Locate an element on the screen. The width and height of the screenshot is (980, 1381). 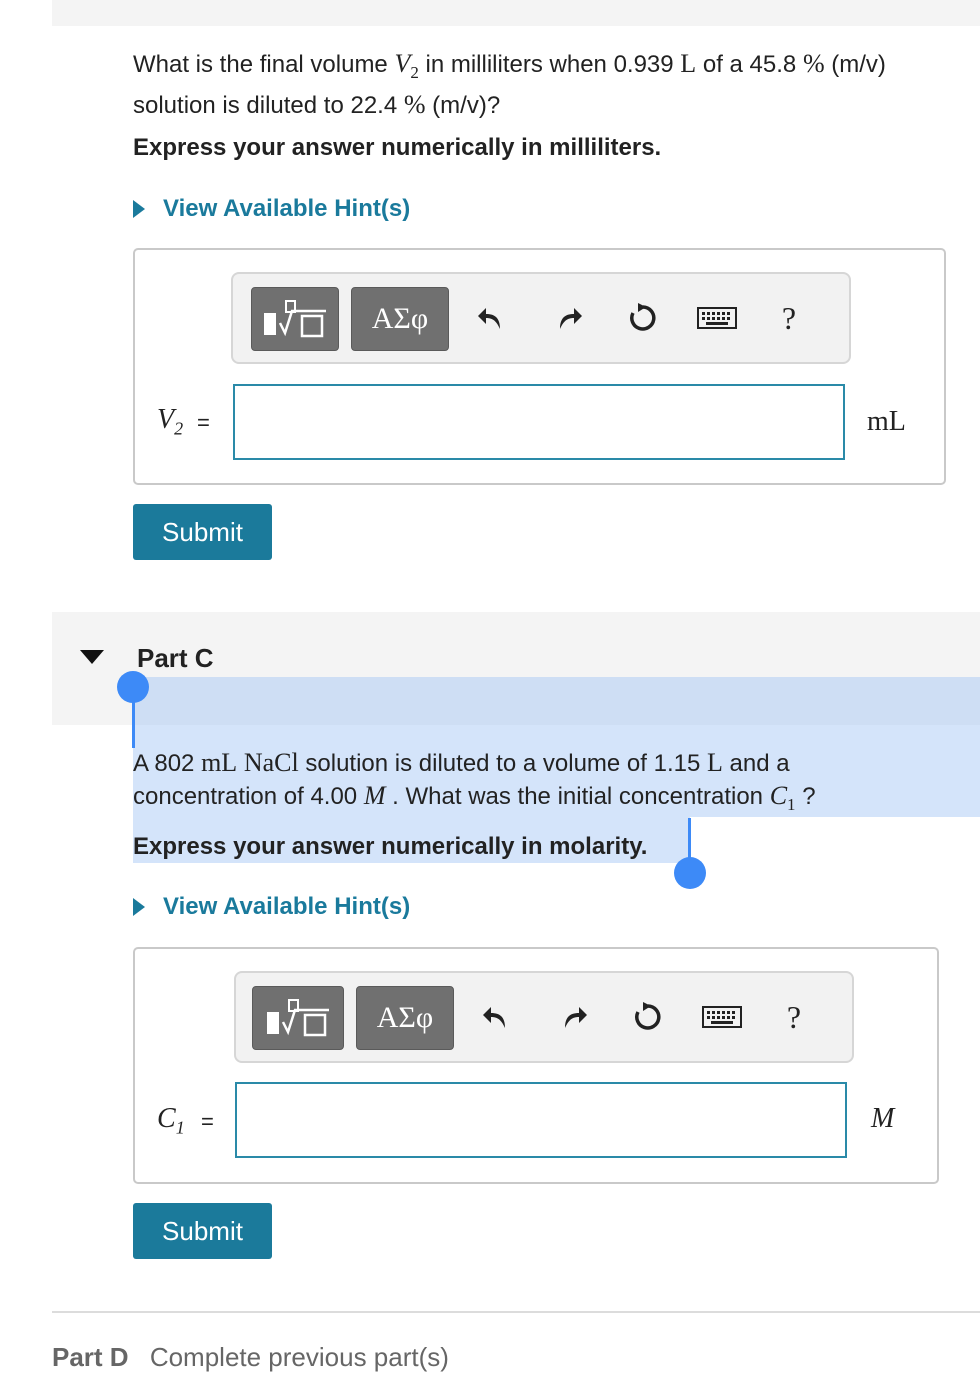
var-c1: C1 is located at coordinates (782, 798).